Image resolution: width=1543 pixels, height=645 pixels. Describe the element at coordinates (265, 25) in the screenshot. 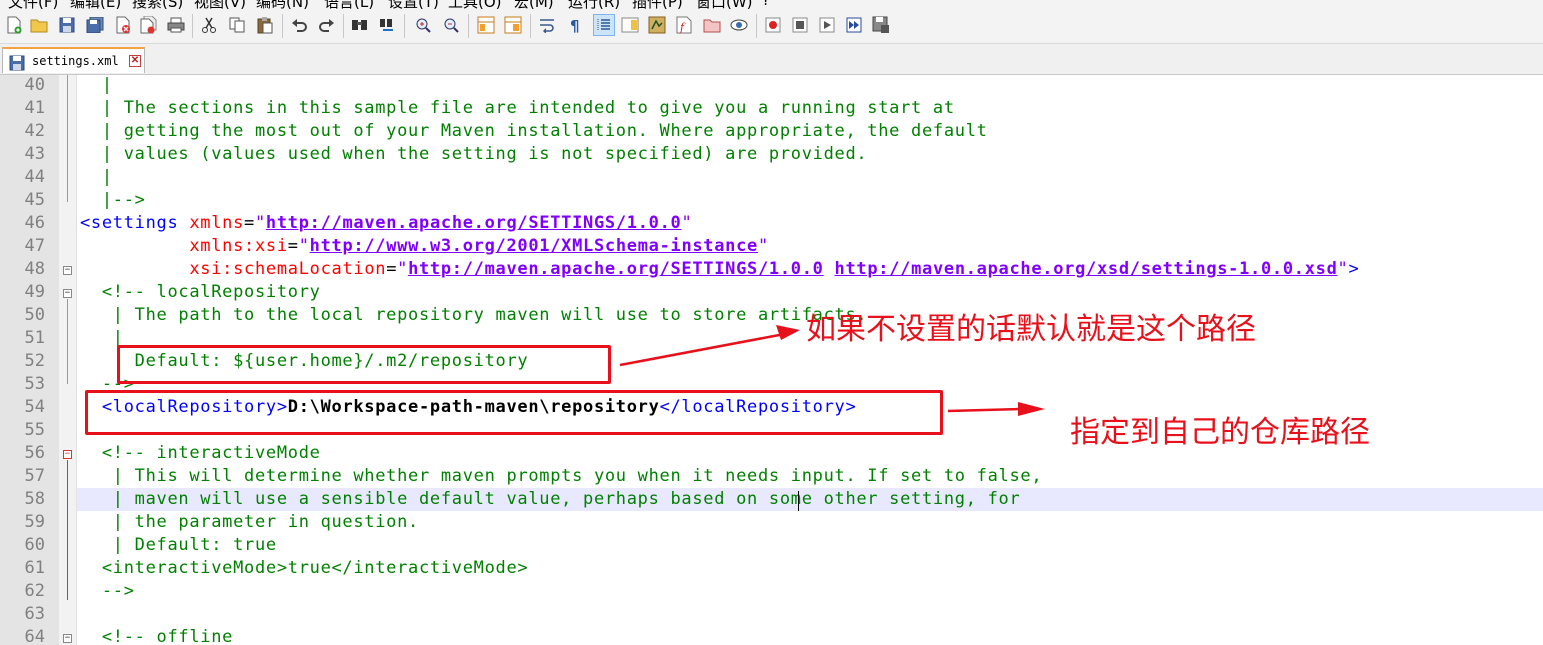

I see `paste-icon` at that location.